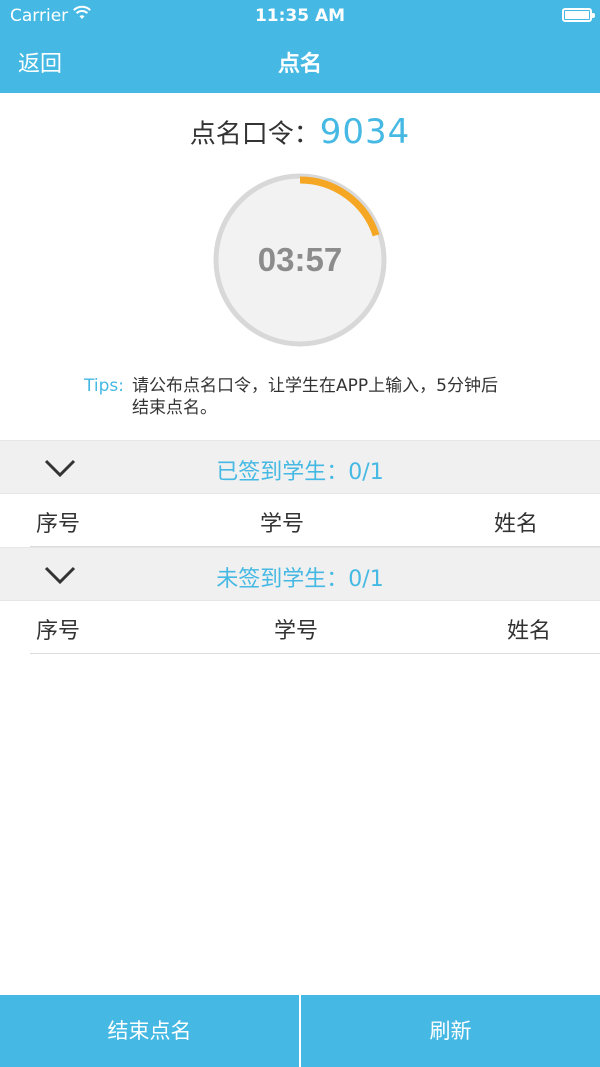 The image size is (600, 1067). I want to click on back-button: 返回, so click(40, 62).